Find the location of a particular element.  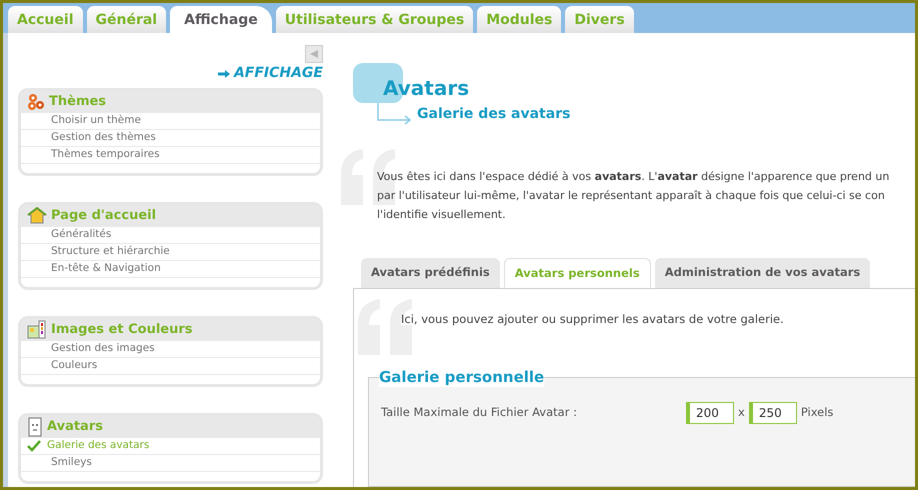

panel-title: Avatars is located at coordinates (75, 427).